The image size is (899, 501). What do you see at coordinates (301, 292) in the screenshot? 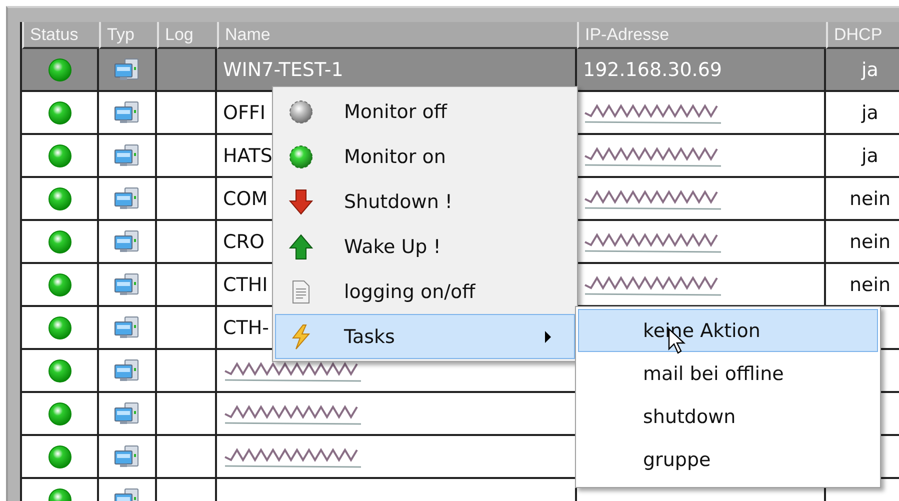
I see `document-icon` at bounding box center [301, 292].